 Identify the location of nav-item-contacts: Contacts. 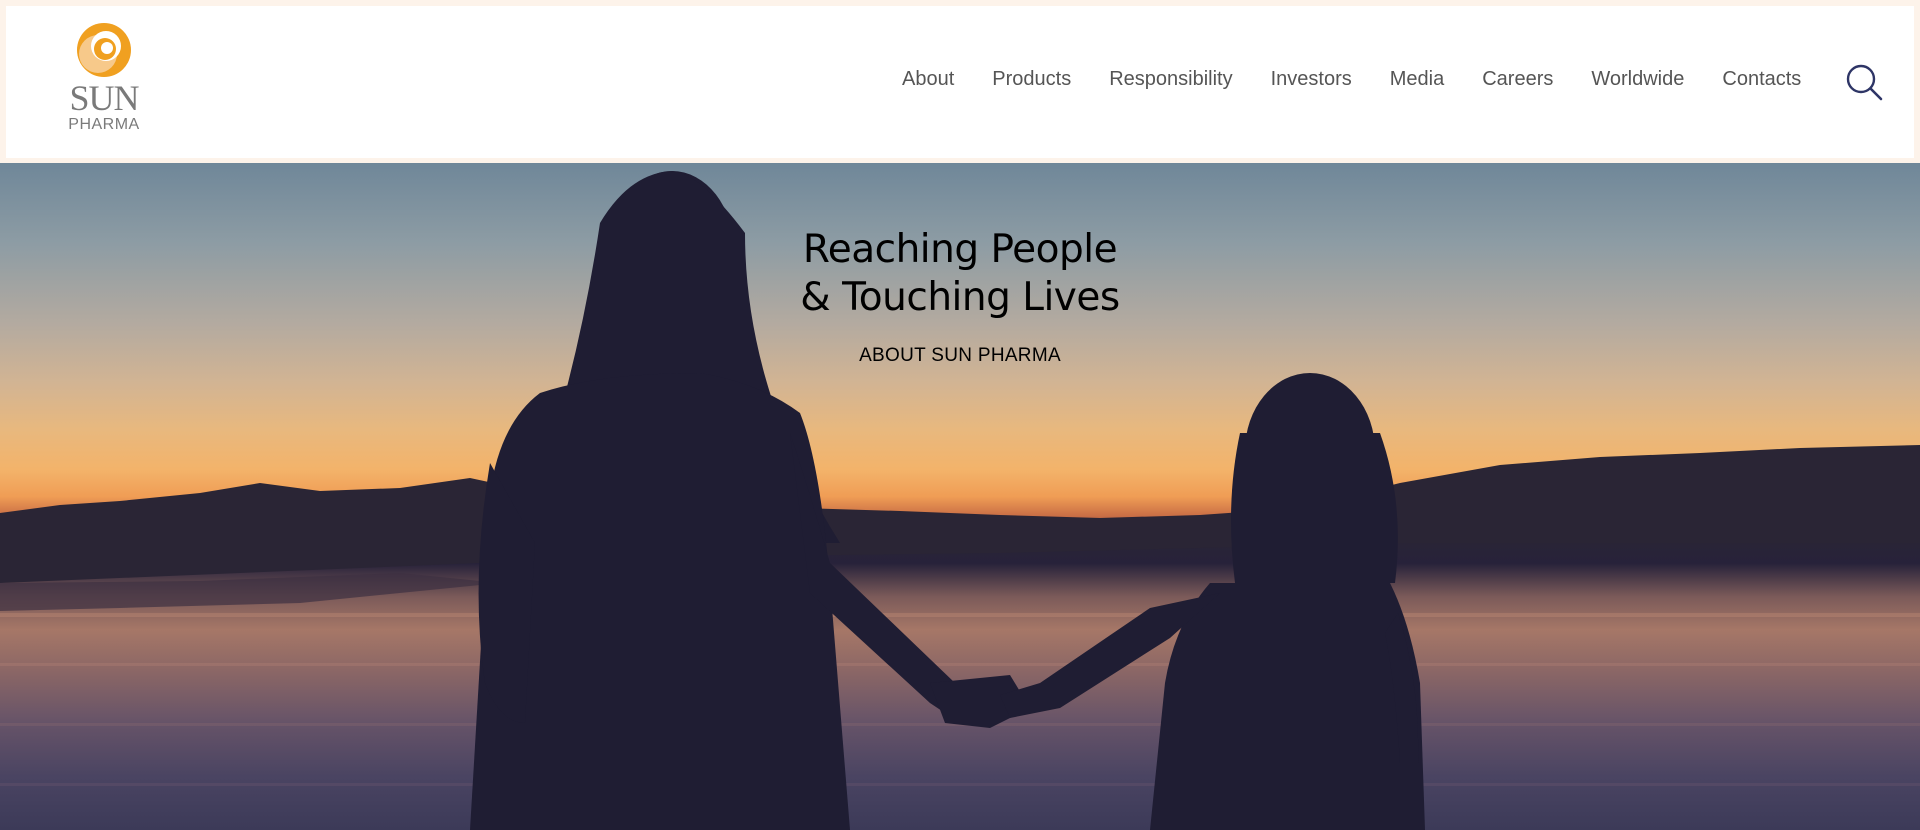
(1761, 79).